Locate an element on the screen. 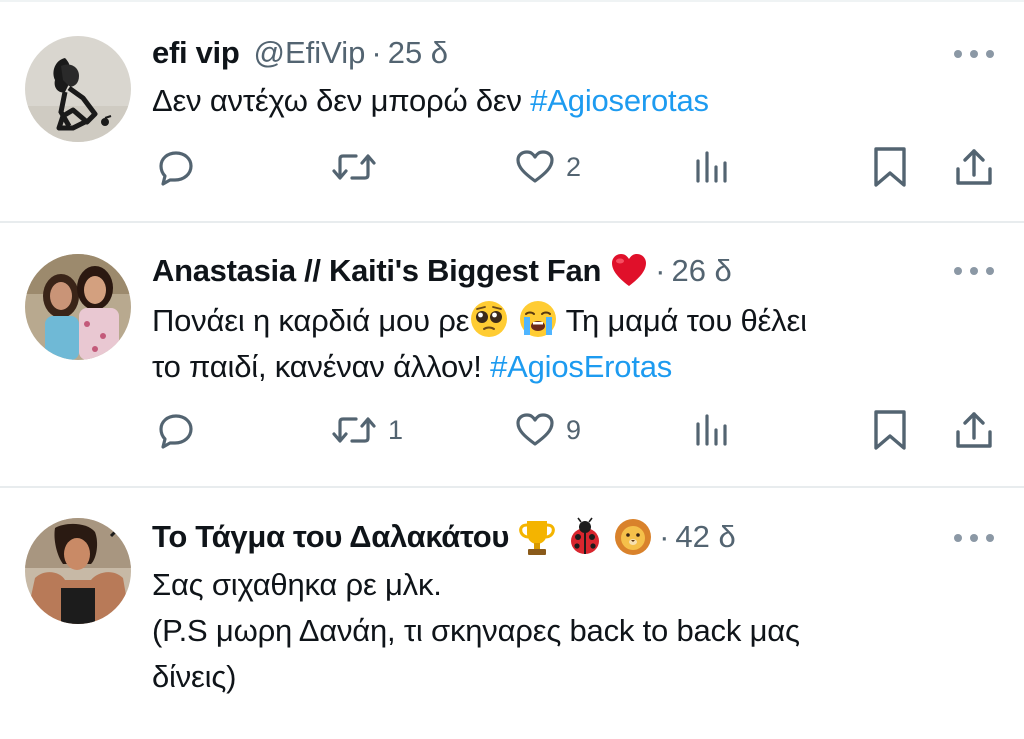 Image resolution: width=1024 pixels, height=739 pixels. lion-face-emoji is located at coordinates (633, 537).